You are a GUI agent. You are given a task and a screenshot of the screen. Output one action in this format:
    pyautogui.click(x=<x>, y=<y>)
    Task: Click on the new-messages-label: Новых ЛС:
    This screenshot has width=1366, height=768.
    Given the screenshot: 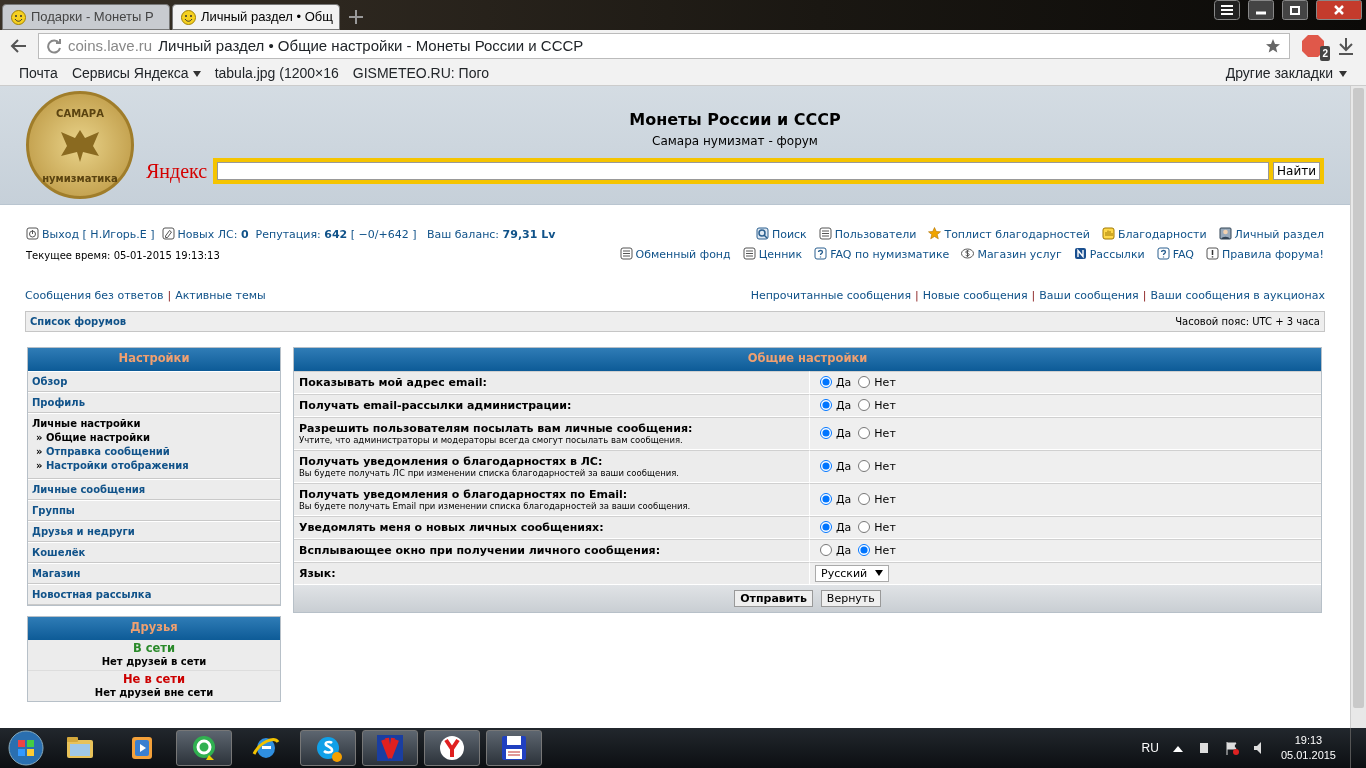 What is the action you would take?
    pyautogui.click(x=207, y=234)
    